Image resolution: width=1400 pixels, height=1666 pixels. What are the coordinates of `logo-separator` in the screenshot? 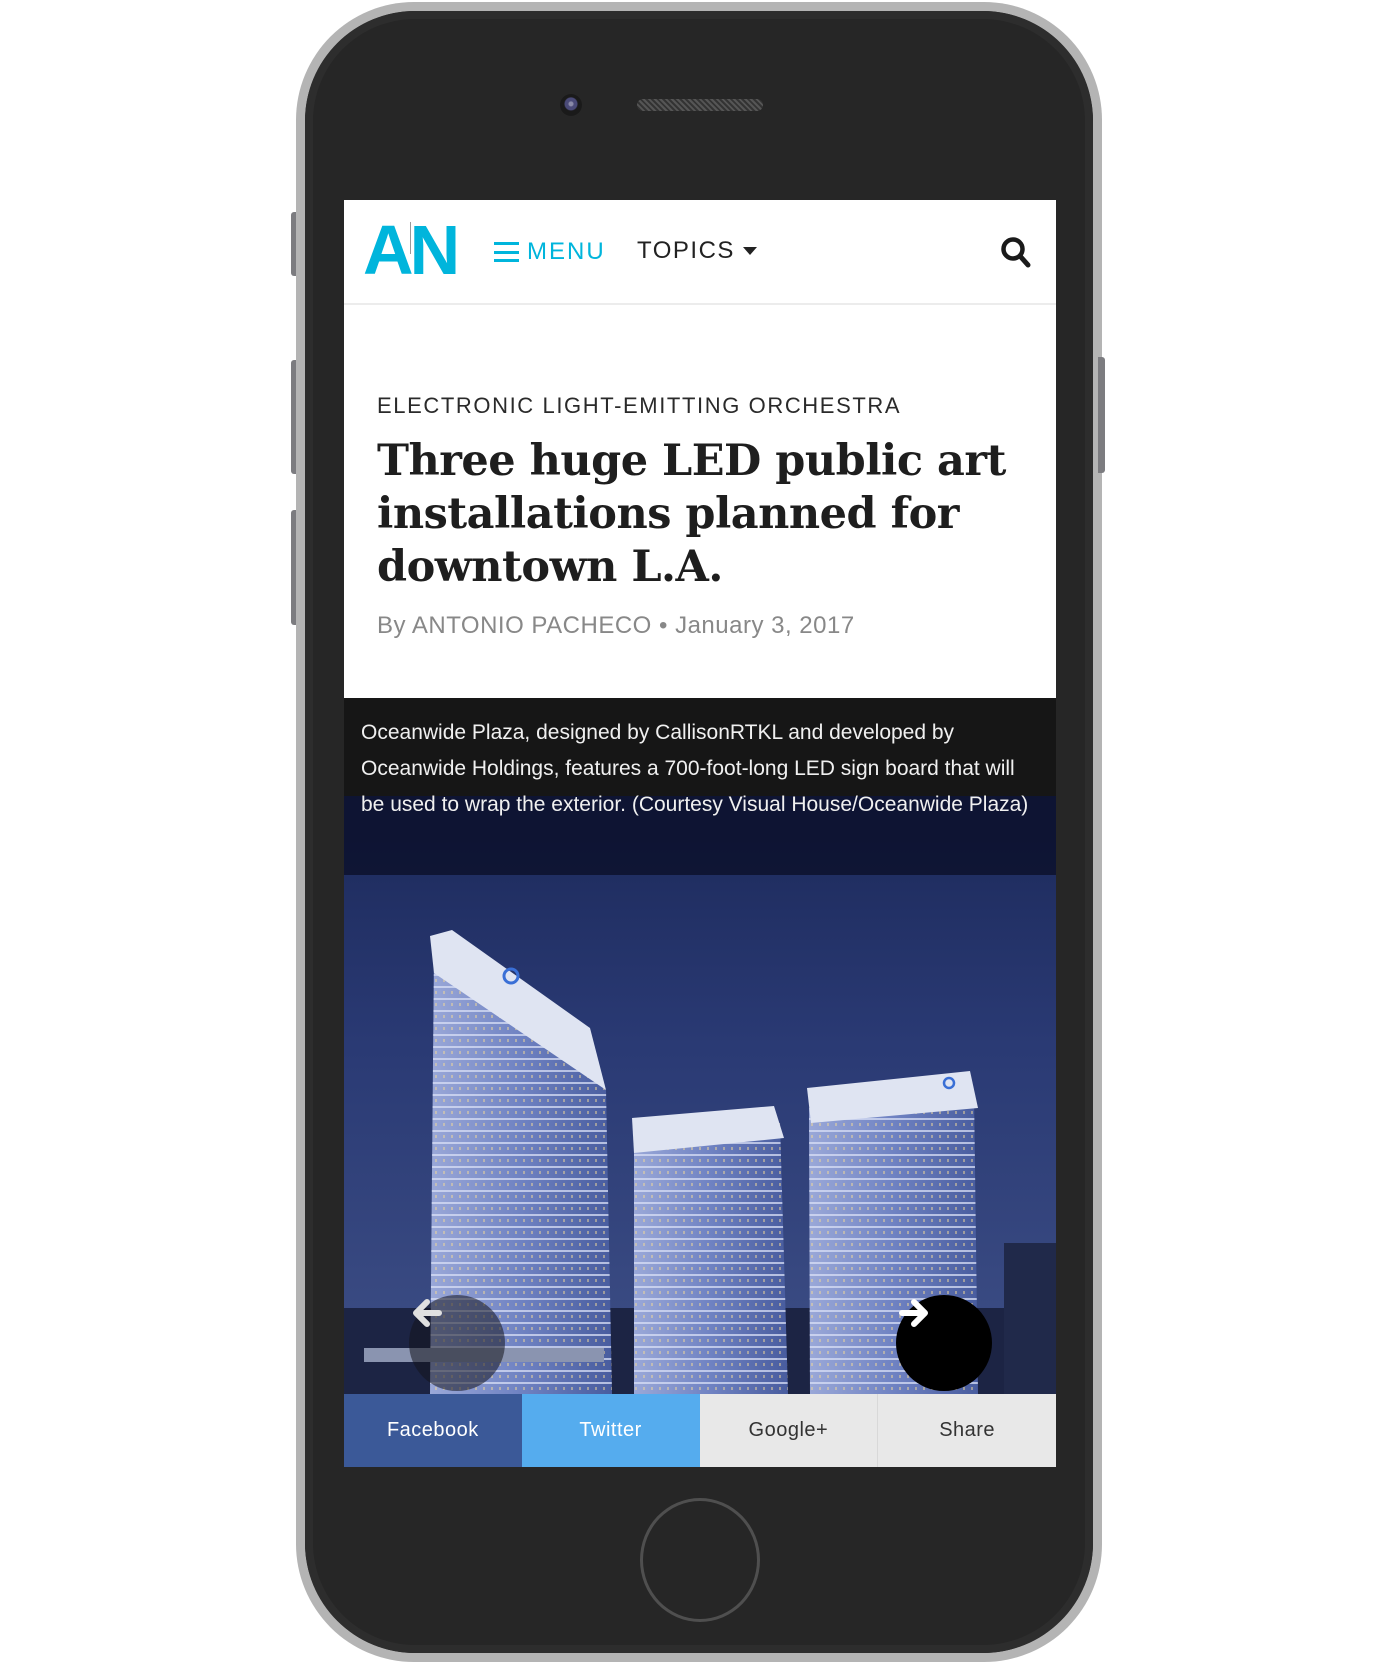 It's located at (410, 238).